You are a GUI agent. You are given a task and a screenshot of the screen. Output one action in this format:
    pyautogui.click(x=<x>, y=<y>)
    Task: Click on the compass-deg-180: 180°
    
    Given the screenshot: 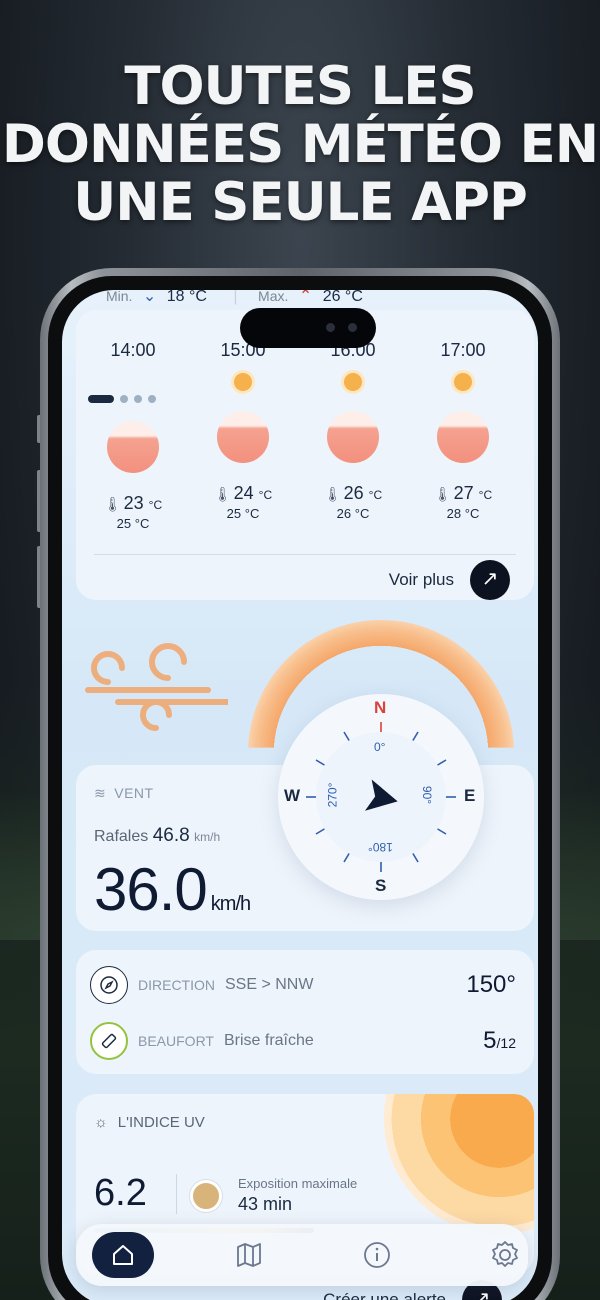 What is the action you would take?
    pyautogui.click(x=380, y=847)
    